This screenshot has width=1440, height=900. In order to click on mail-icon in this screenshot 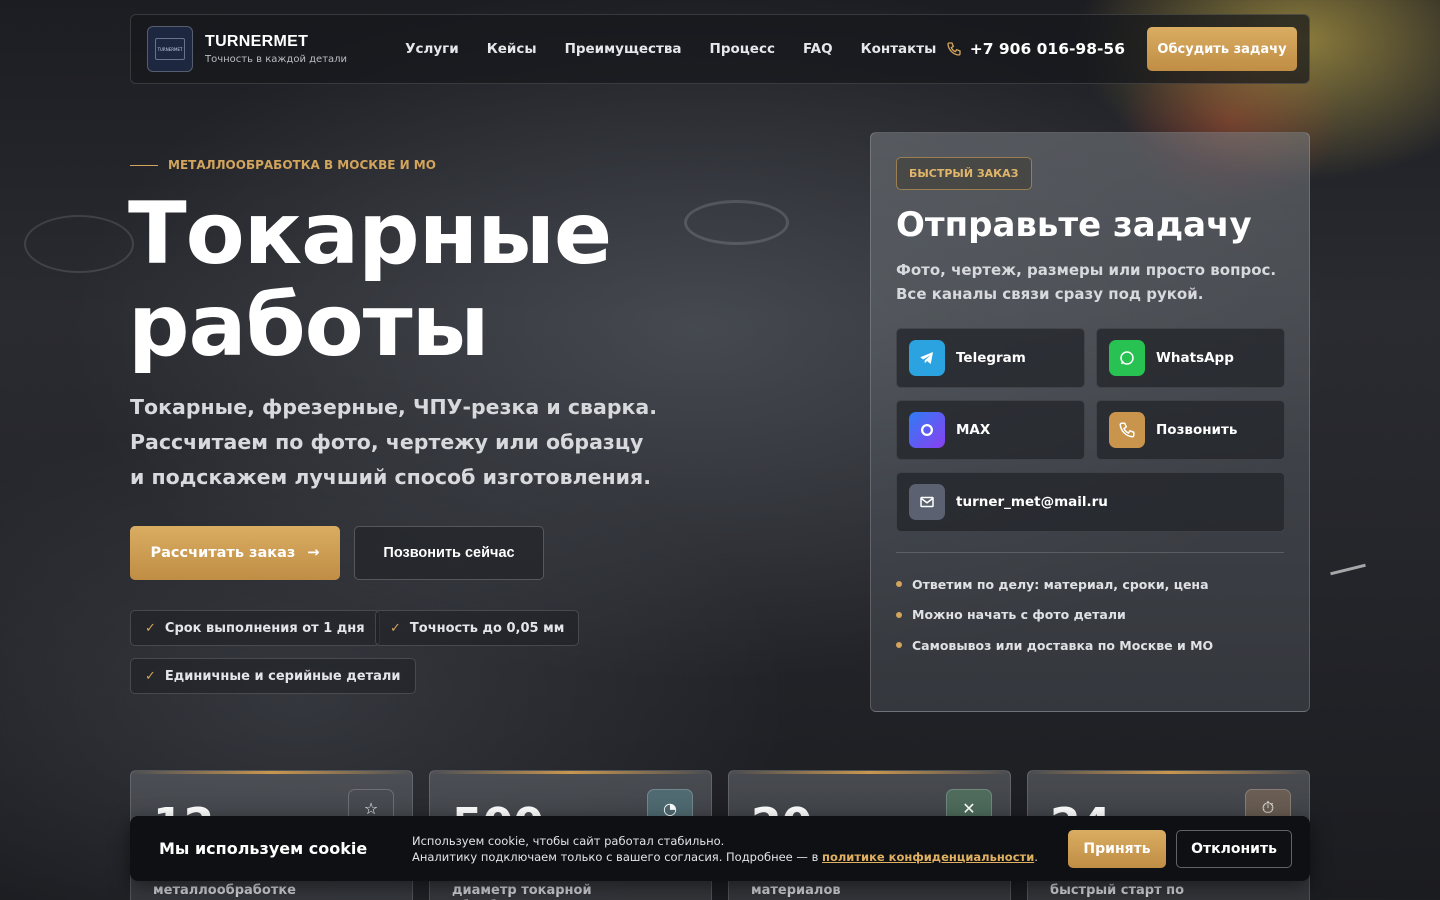, I will do `click(927, 502)`.